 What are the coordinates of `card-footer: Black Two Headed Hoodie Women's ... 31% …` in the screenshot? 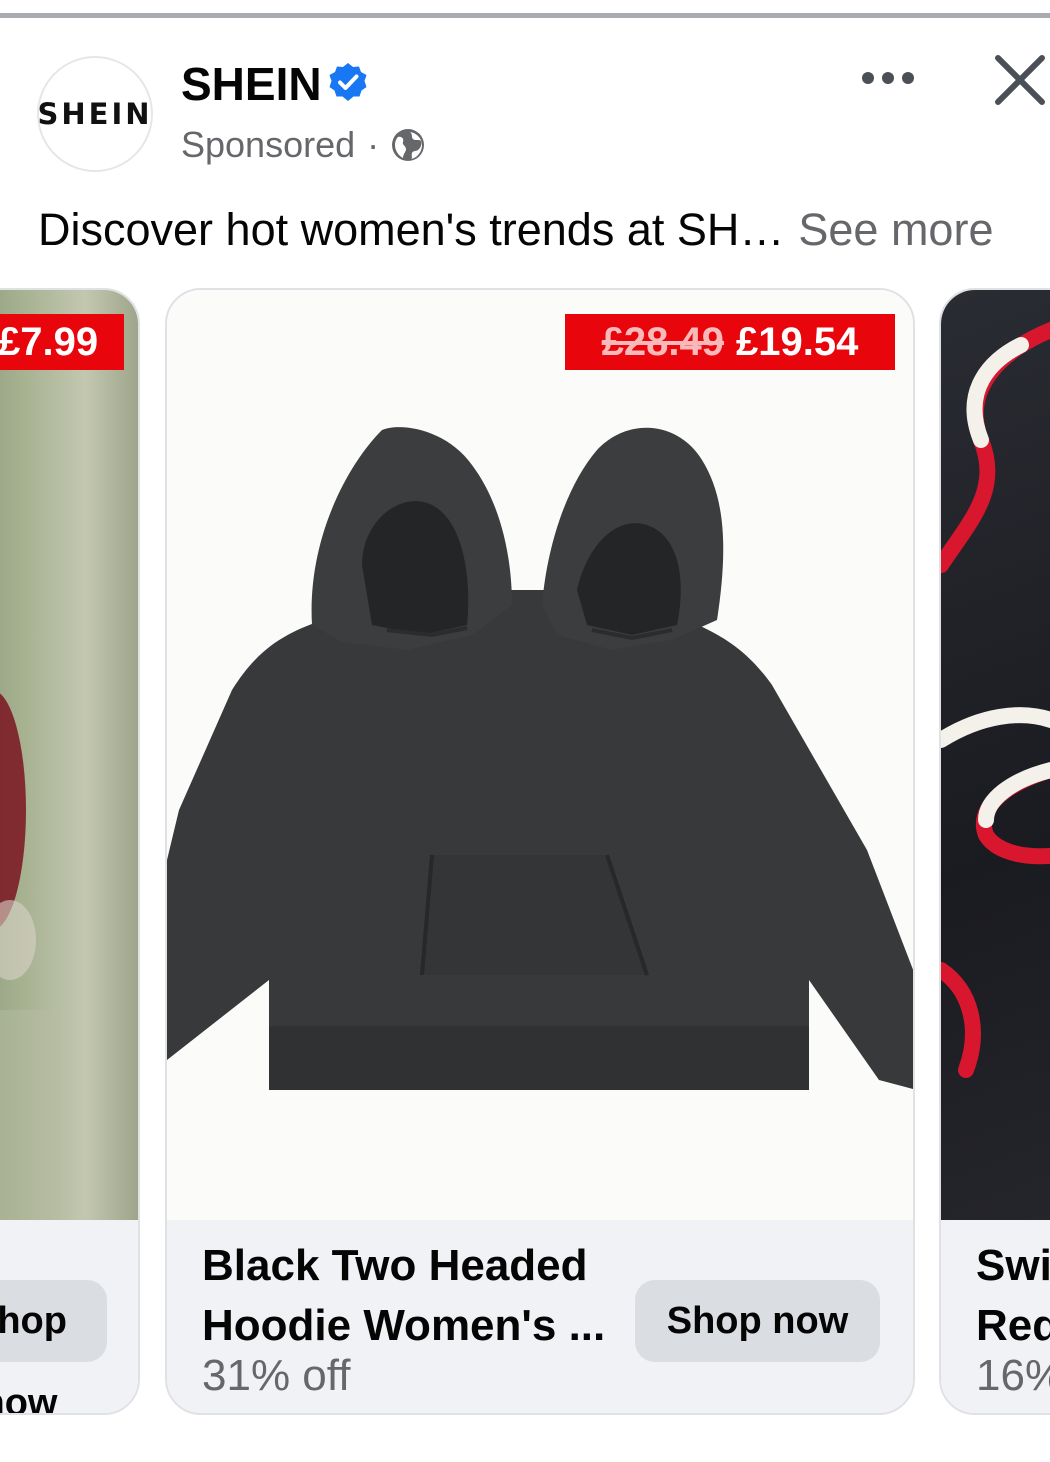 It's located at (540, 1316).